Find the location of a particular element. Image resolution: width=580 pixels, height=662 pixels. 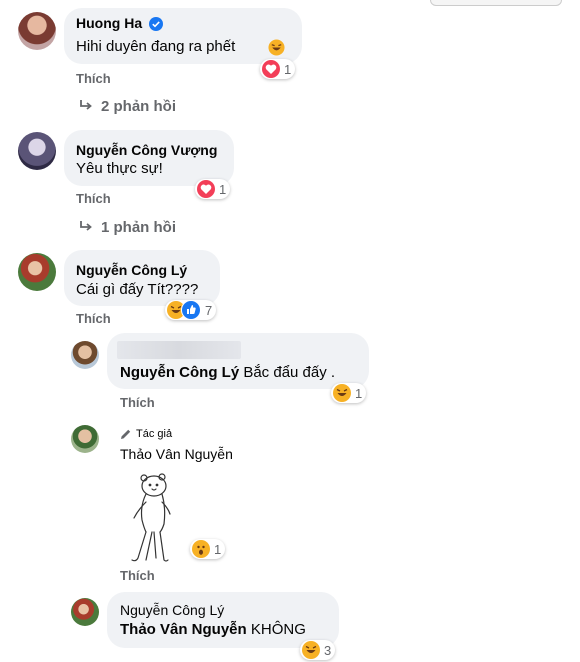

author-badge: Tác giả is located at coordinates (154, 434).